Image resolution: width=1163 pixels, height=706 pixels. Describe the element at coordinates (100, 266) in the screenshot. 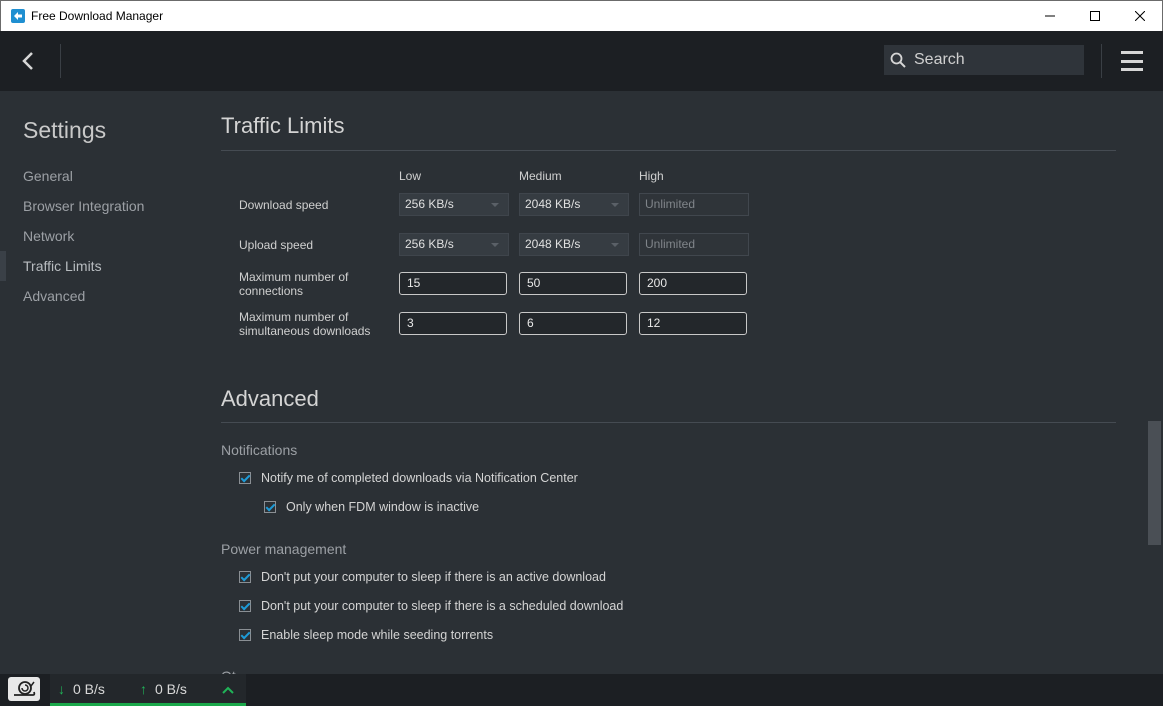

I see `nav-item-traffic-limits: Traffic Limits` at that location.